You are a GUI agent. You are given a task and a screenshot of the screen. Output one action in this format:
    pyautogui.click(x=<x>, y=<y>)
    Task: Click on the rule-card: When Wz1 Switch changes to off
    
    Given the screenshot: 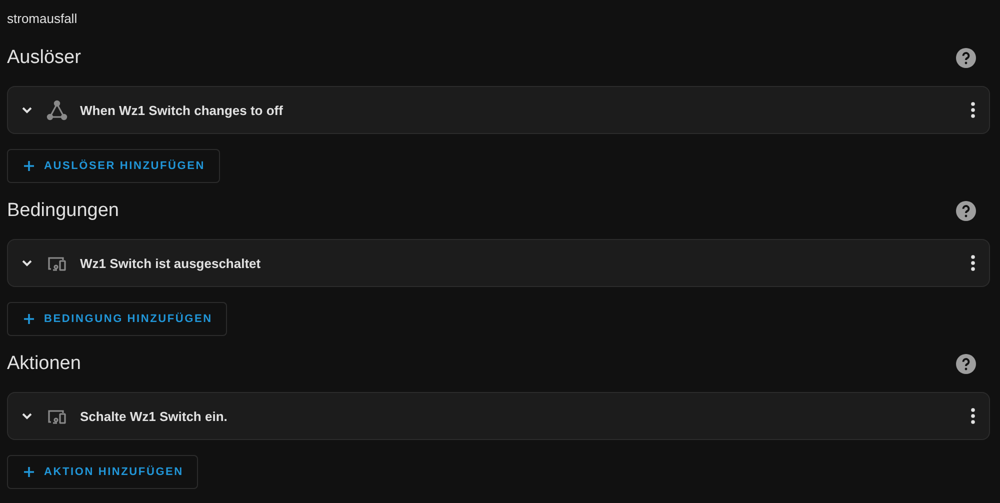 What is the action you would take?
    pyautogui.click(x=498, y=110)
    